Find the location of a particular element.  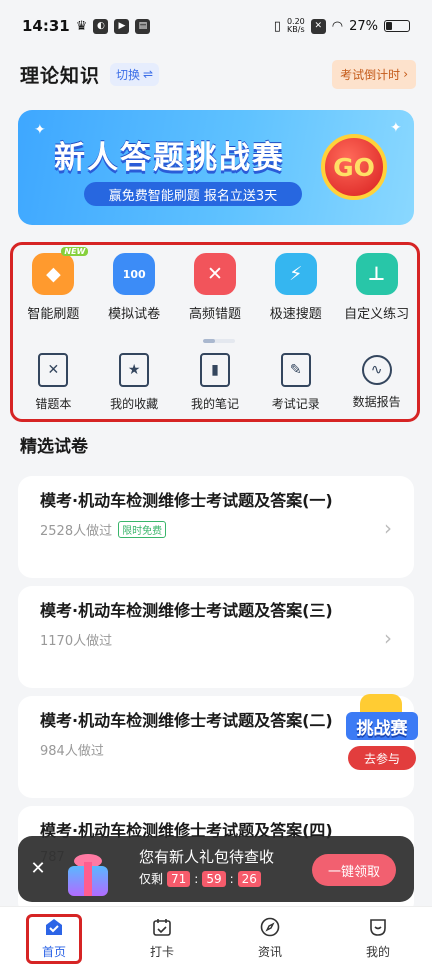

shortcut-label: 极速搜题 is located at coordinates (295, 314).